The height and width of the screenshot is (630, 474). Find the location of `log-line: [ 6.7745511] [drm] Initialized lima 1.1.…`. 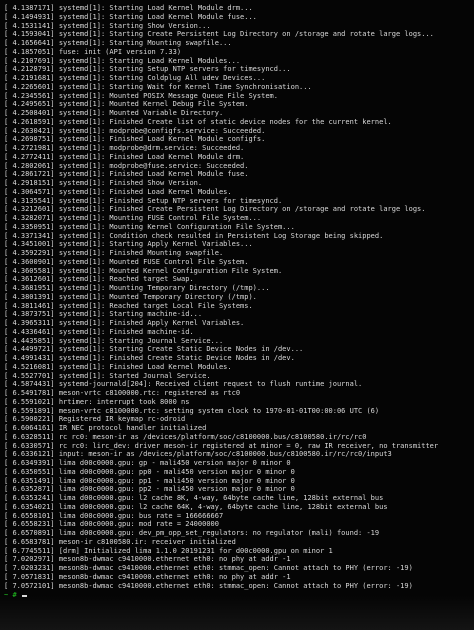

log-line: [ 6.7745511] [drm] Initialized lima 1.1.… is located at coordinates (237, 551).